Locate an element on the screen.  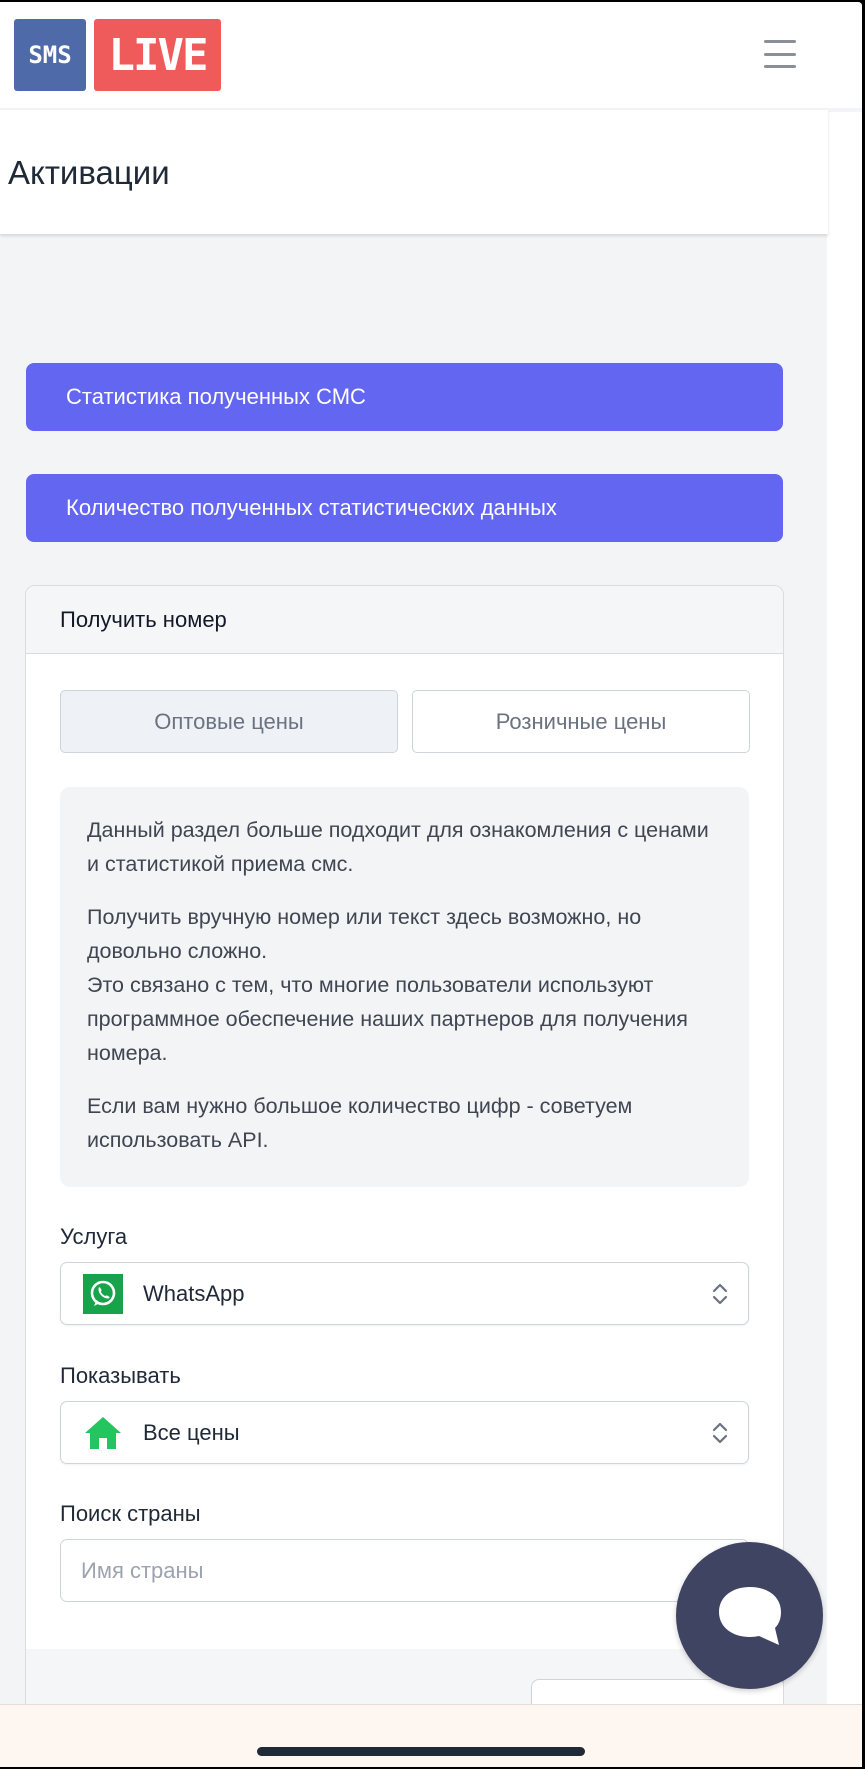
show-value: Все цены is located at coordinates (191, 1432).